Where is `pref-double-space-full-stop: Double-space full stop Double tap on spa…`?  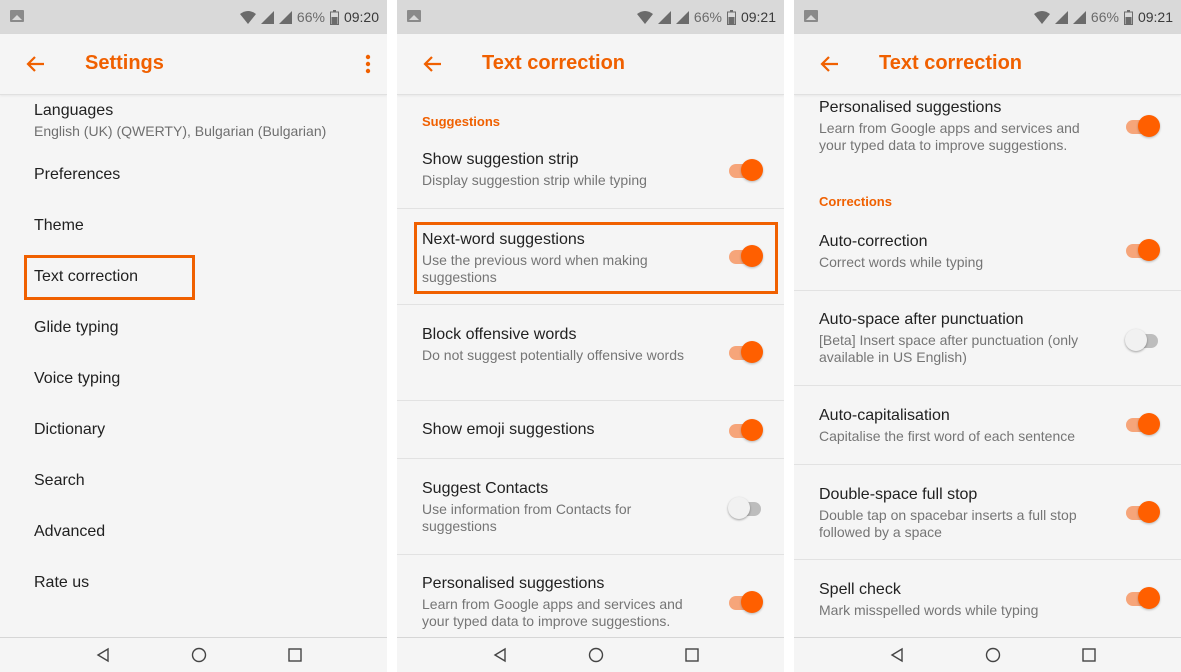
pref-double-space-full-stop: Double-space full stop Double tap on spa… is located at coordinates (987, 513).